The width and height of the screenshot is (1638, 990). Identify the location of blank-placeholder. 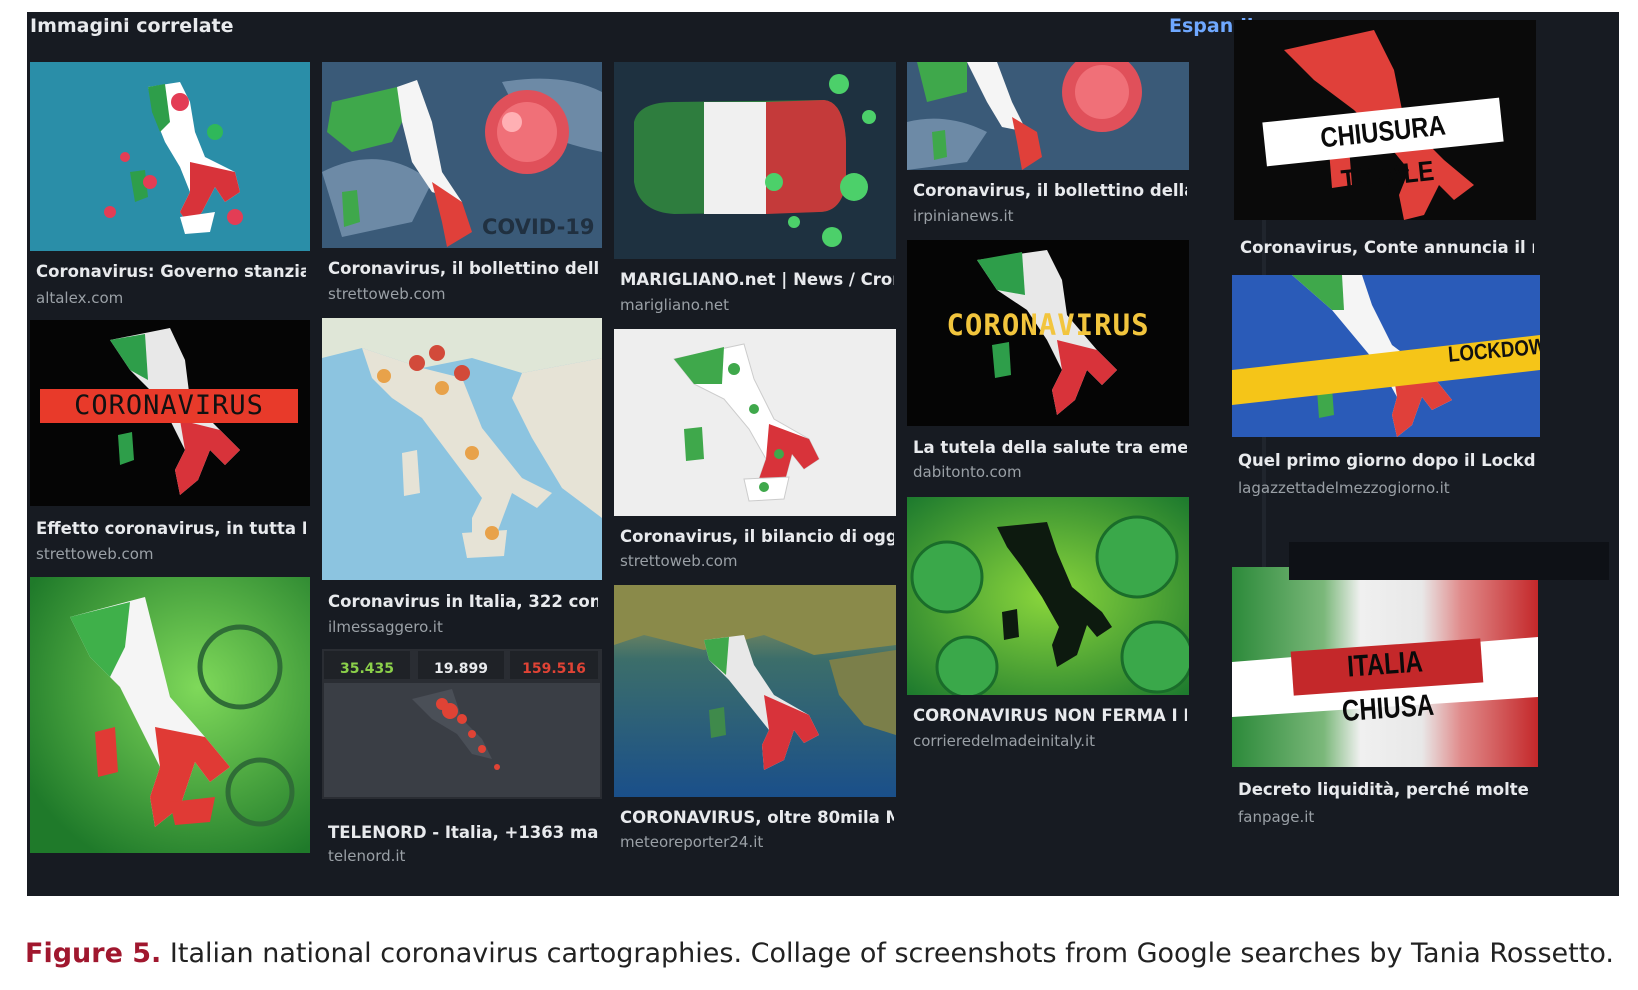
(1449, 561).